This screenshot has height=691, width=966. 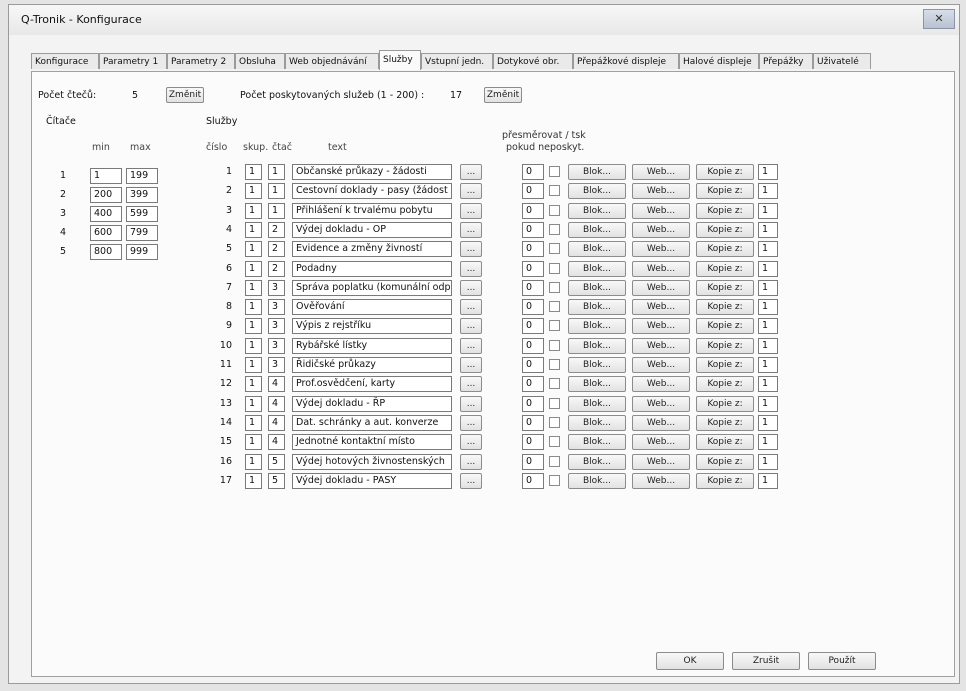 What do you see at coordinates (372, 326) in the screenshot?
I see `service-text-input: Výpis z rejstříku` at bounding box center [372, 326].